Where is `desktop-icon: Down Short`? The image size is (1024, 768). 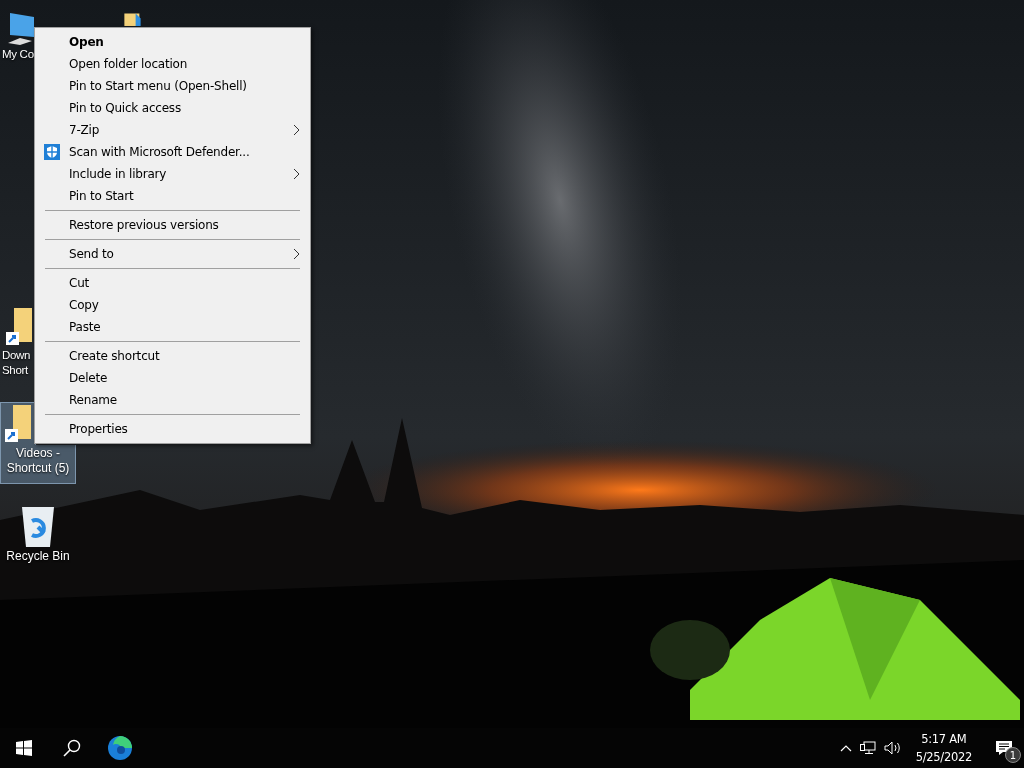
desktop-icon: Down Short is located at coordinates (16, 346).